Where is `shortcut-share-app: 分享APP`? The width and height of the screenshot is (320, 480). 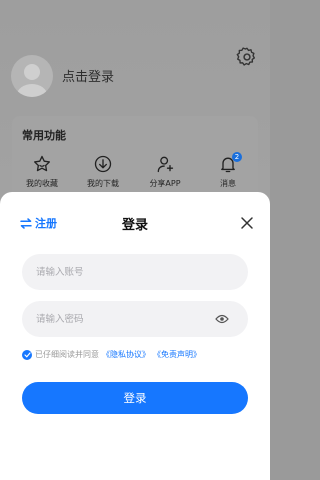 shortcut-share-app: 分享APP is located at coordinates (165, 171).